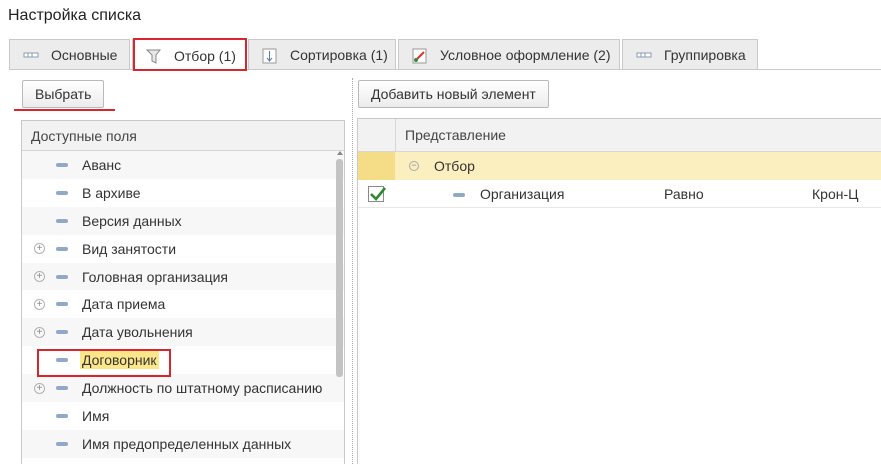 Image resolution: width=881 pixels, height=464 pixels. What do you see at coordinates (129, 248) in the screenshot?
I see `field-label: Вид занятости` at bounding box center [129, 248].